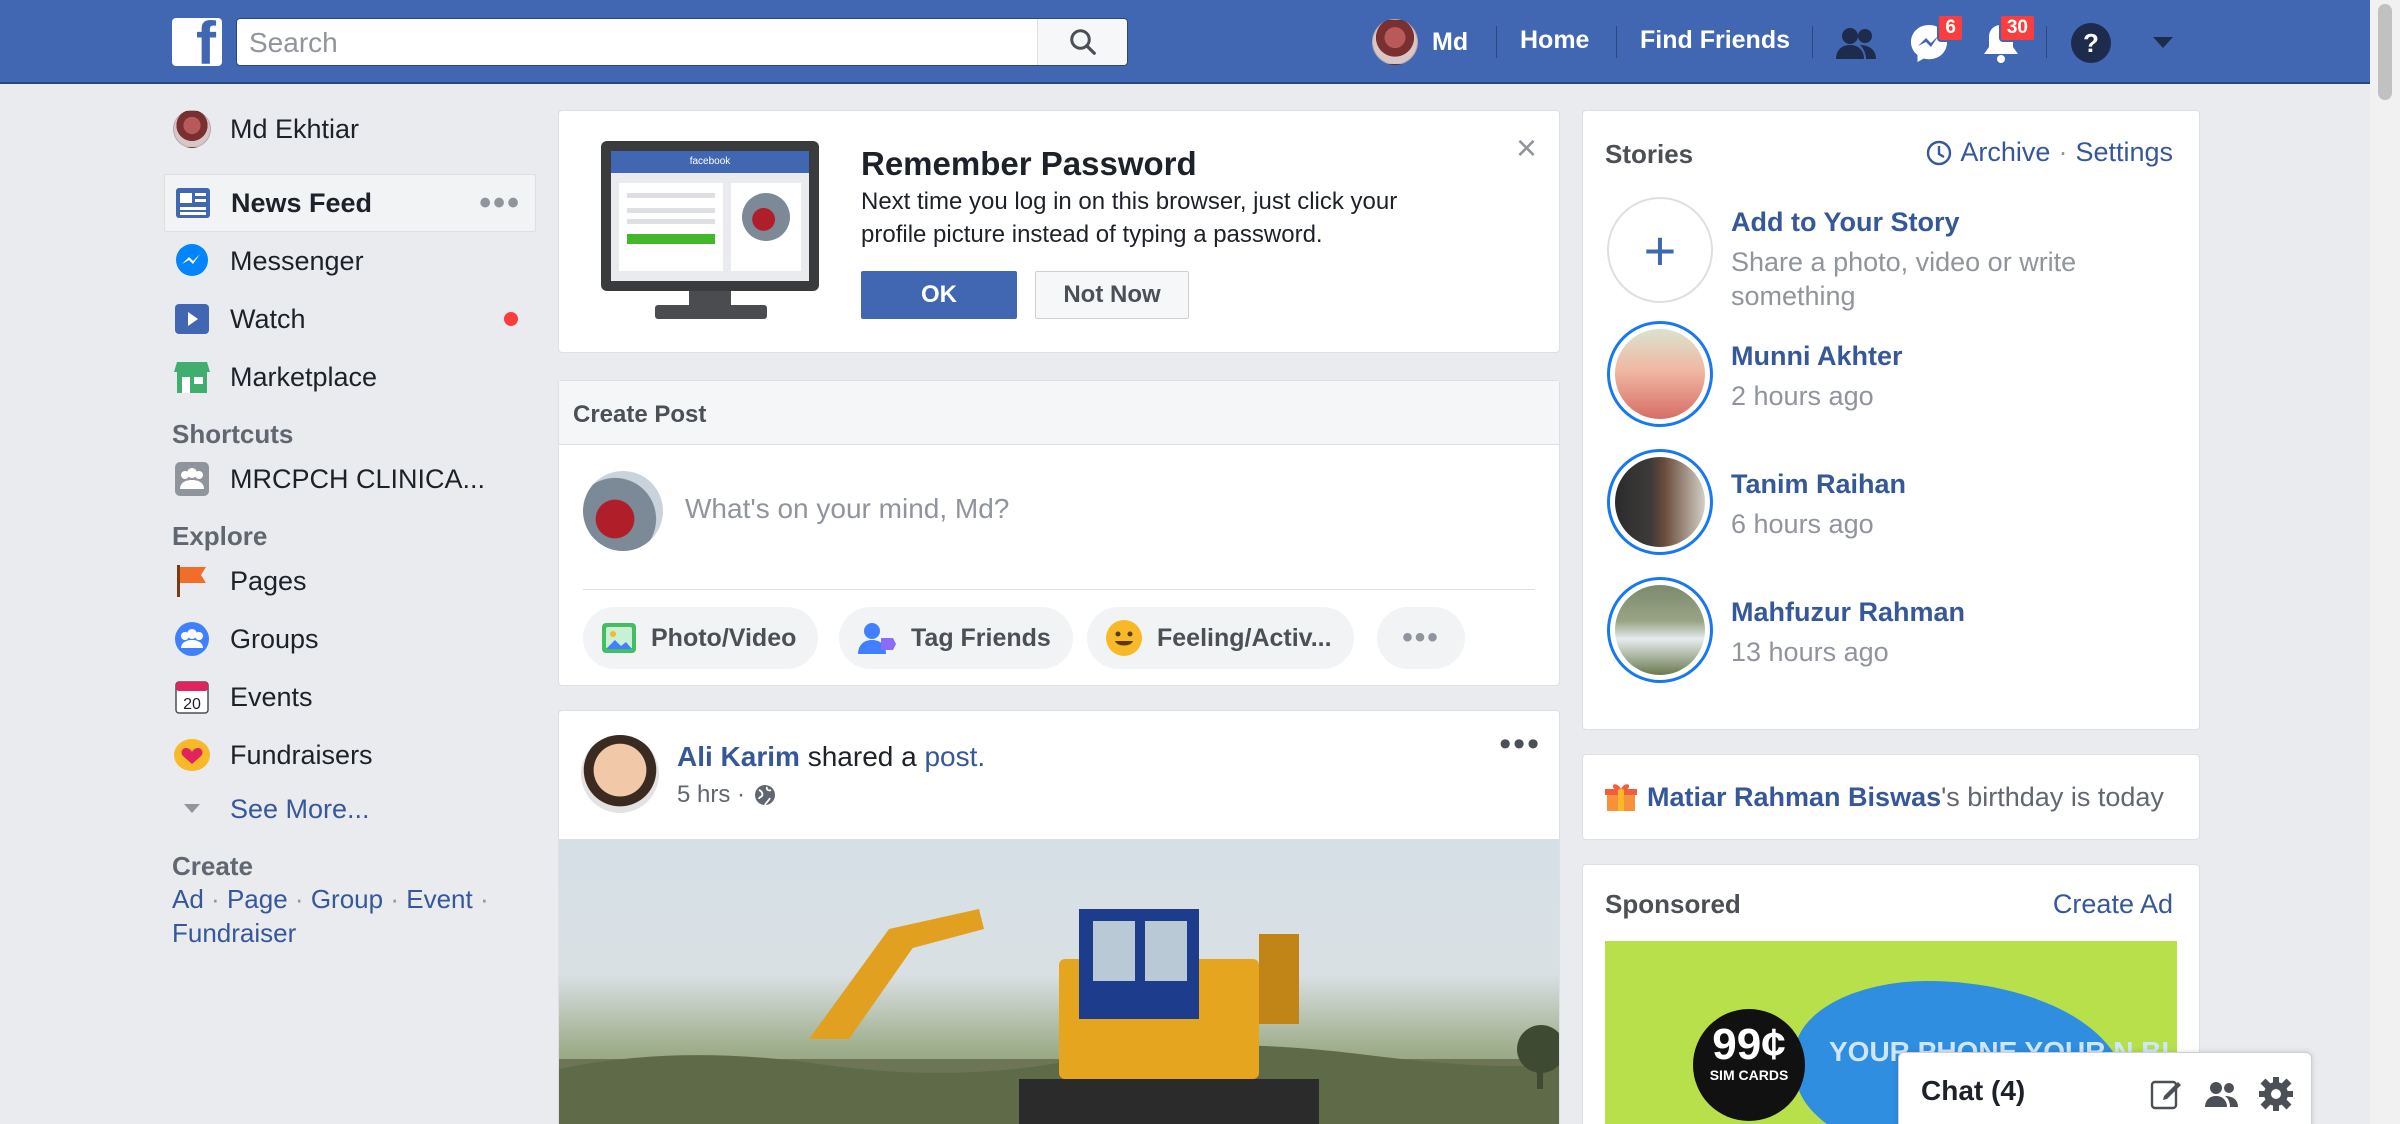 This screenshot has height=1124, width=2400. Describe the element at coordinates (1950, 28) in the screenshot. I see `messages-badge: 6` at that location.